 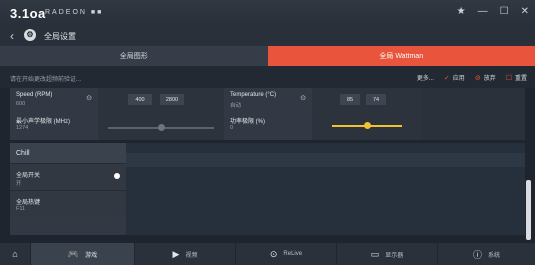 I want to click on speed-max-box: 2800, so click(x=172, y=99).